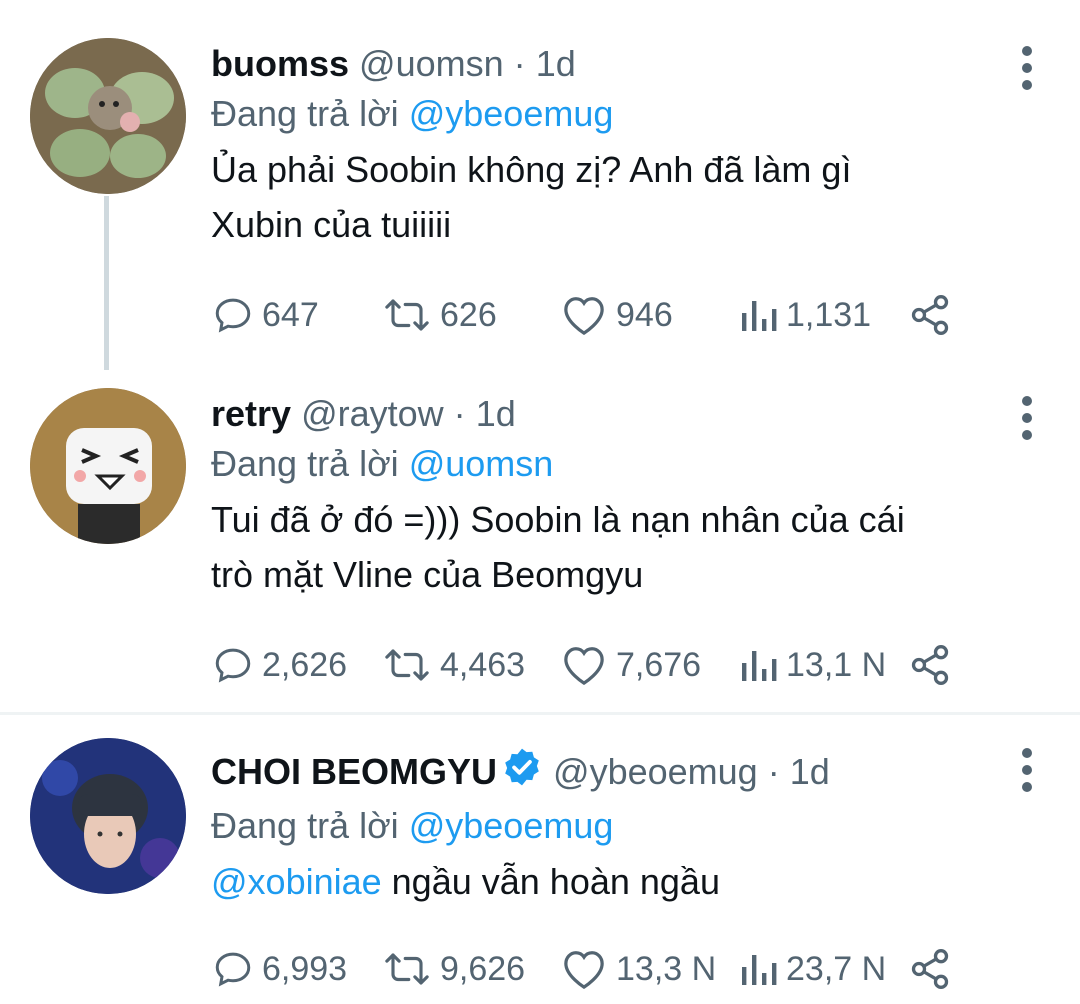  I want to click on retweet-count: 4,463, so click(483, 664).